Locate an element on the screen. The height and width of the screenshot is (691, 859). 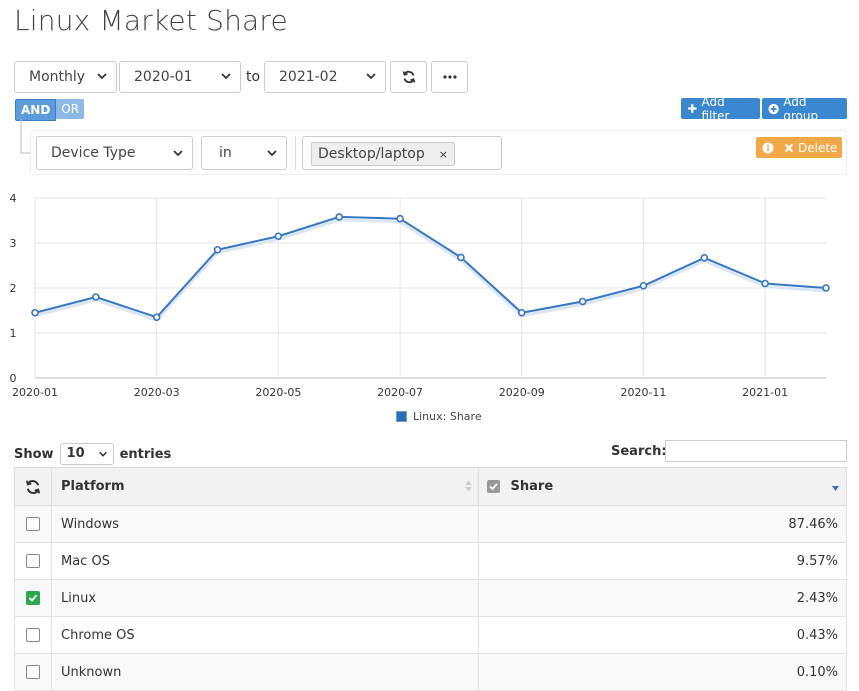
cell-platform: Linux is located at coordinates (265, 598).